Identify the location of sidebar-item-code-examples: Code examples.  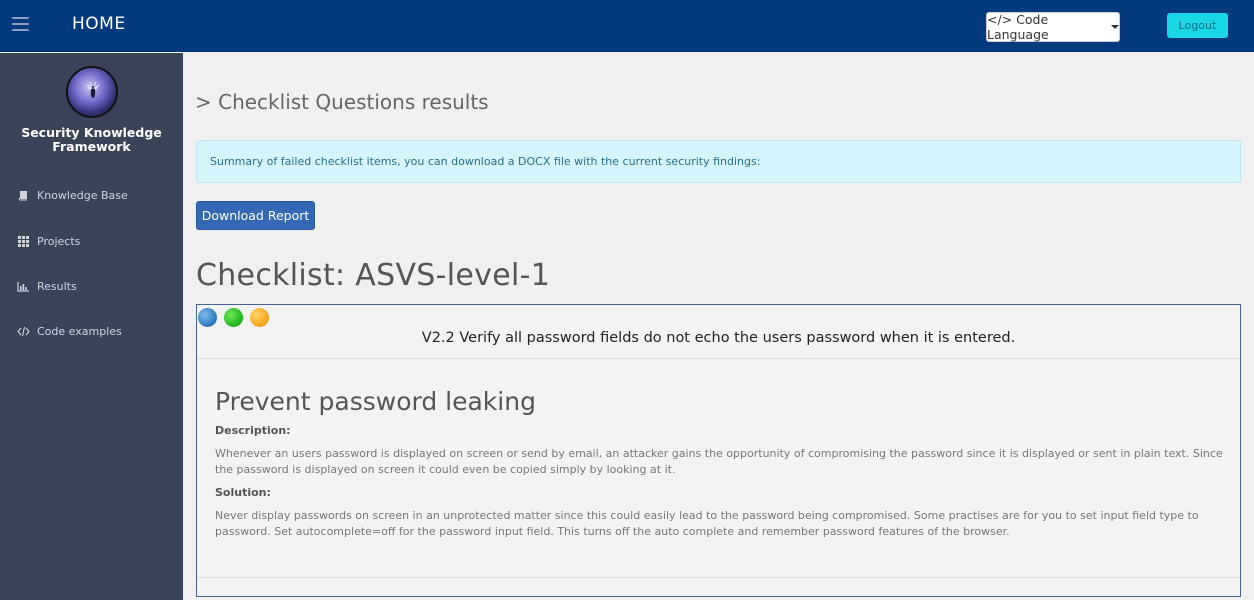
(69, 331).